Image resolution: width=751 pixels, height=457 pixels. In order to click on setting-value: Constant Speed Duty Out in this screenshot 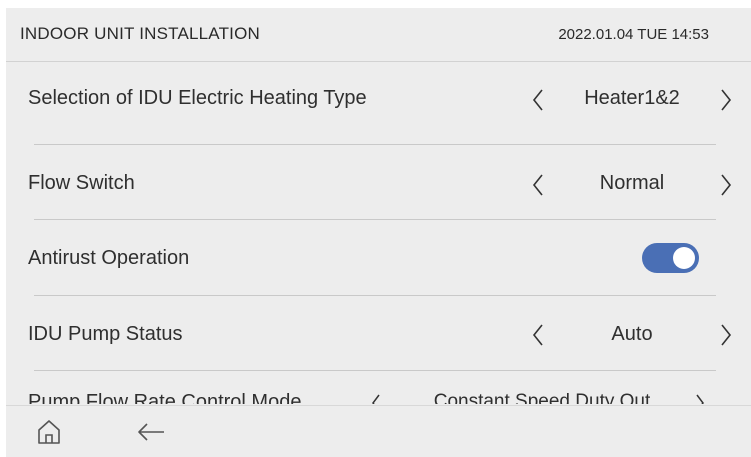, I will do `click(542, 397)`.